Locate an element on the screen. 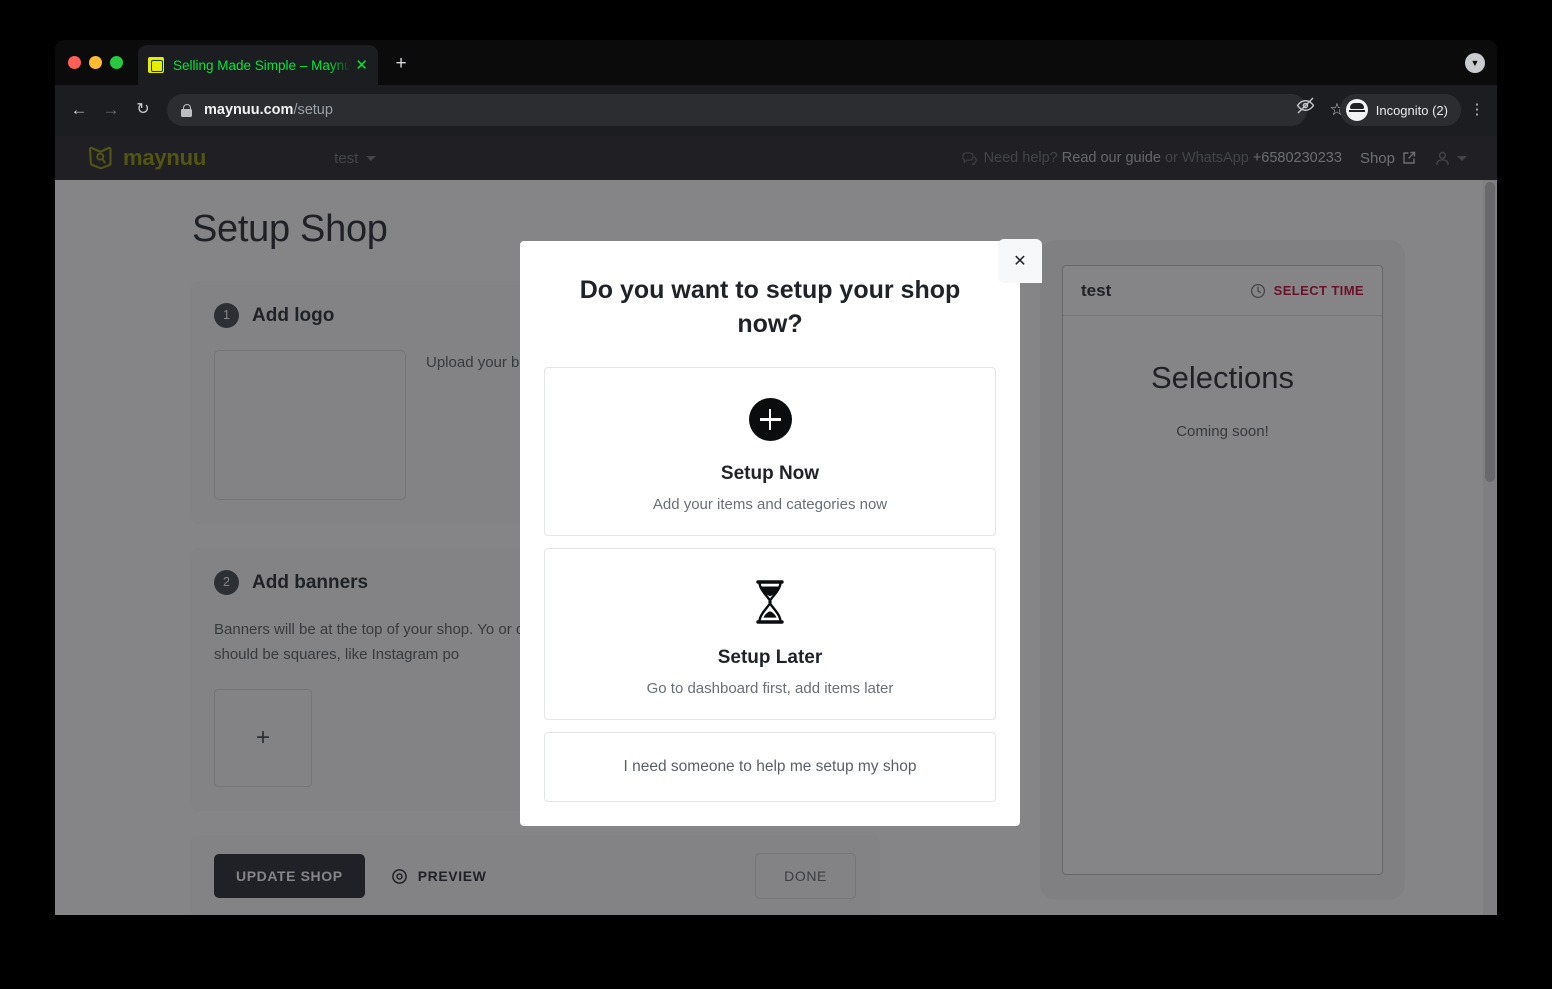  tab-list-icon: ▼ is located at coordinates (1475, 63).